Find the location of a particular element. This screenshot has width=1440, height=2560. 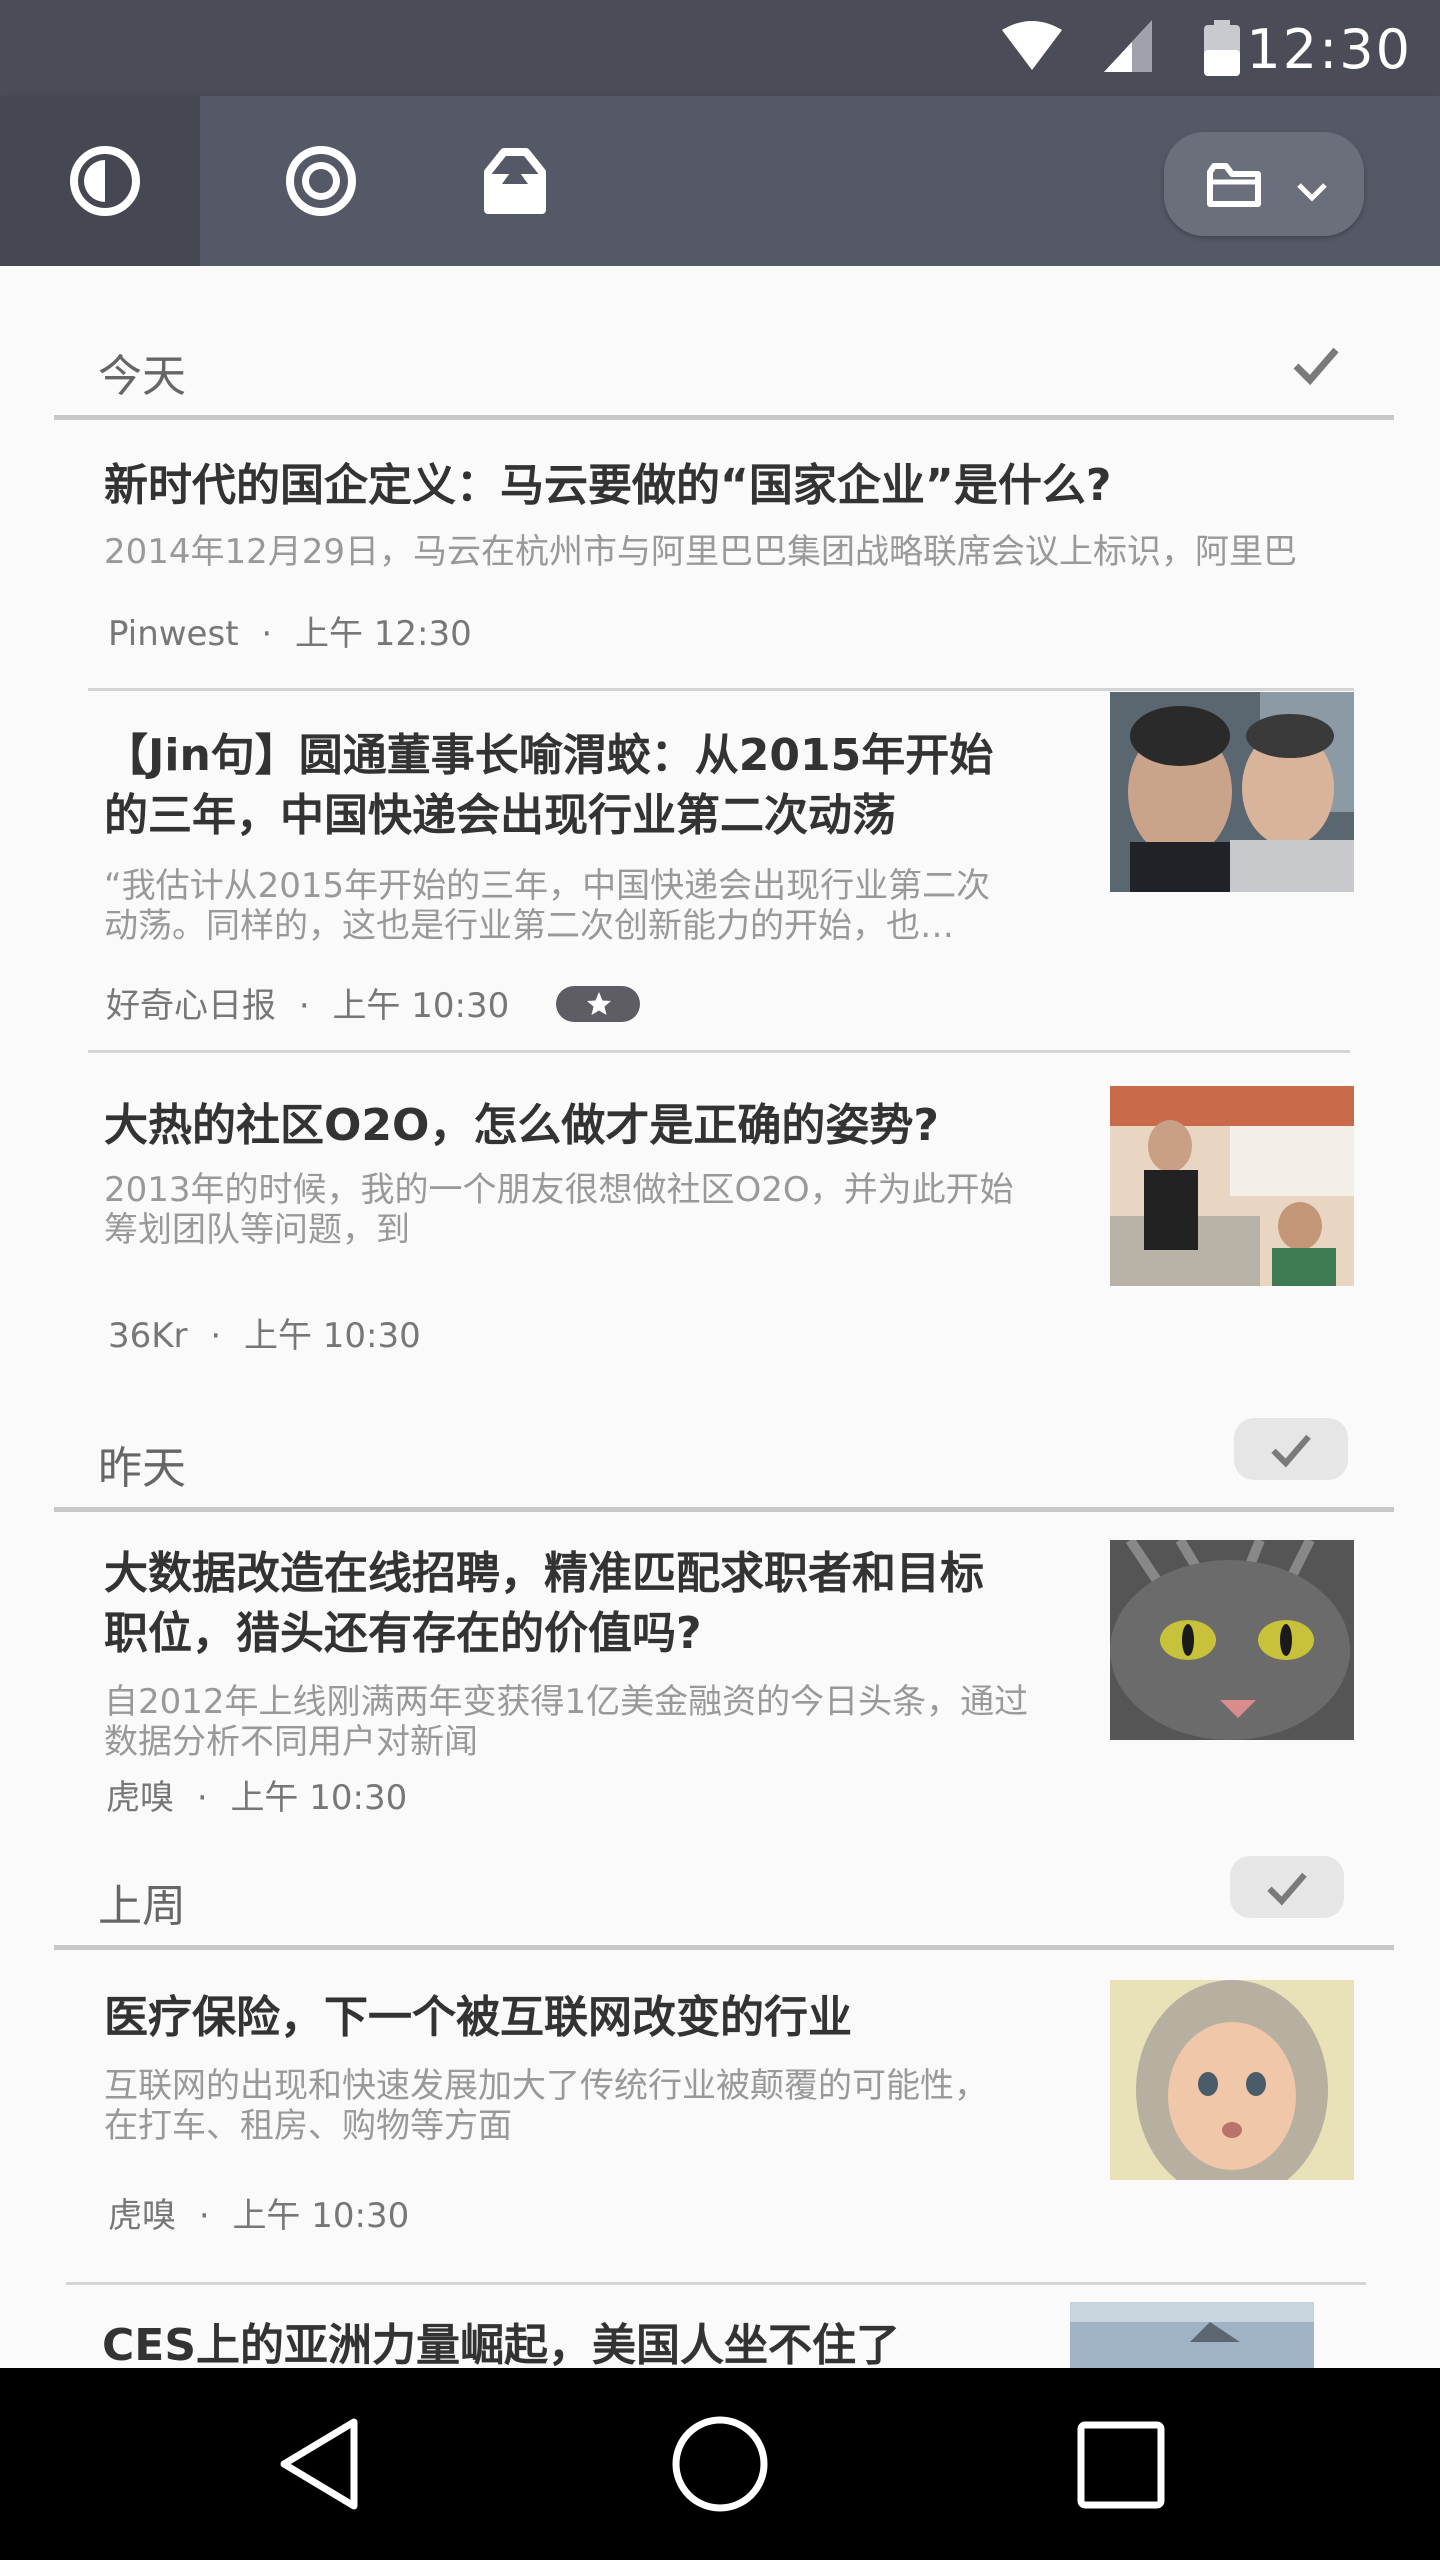

article-meta: 36Kr · 上午 10:30 is located at coordinates (264, 1336).